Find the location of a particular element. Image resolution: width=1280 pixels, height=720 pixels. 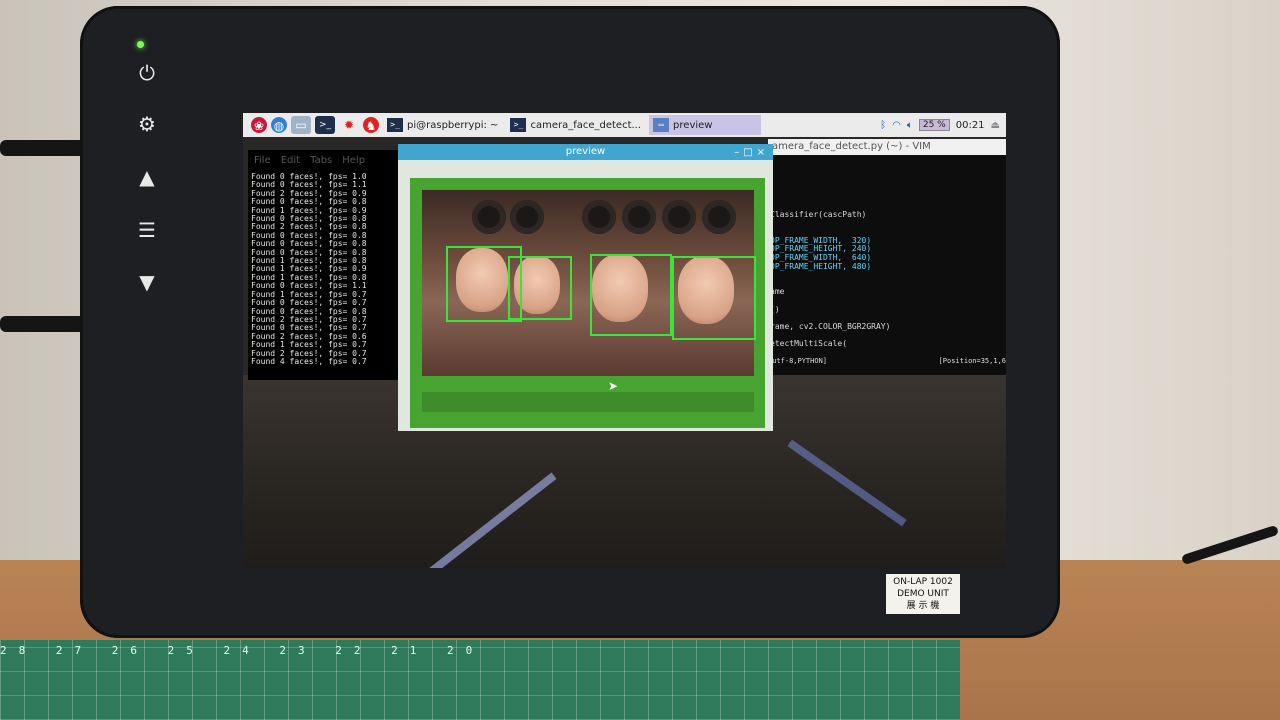

vim-window-title: amera_face_detect.py (~) - VIM is located at coordinates (887, 147).